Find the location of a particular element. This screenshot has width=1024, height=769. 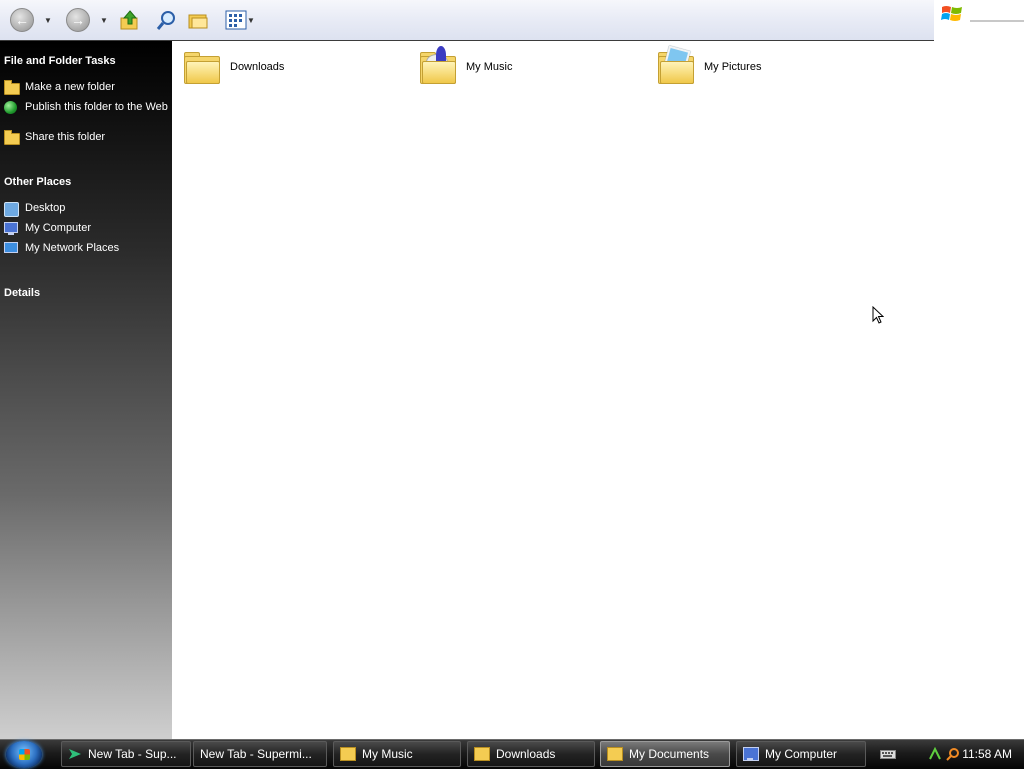

system-tray: 11:58 AM is located at coordinates (948, 754).